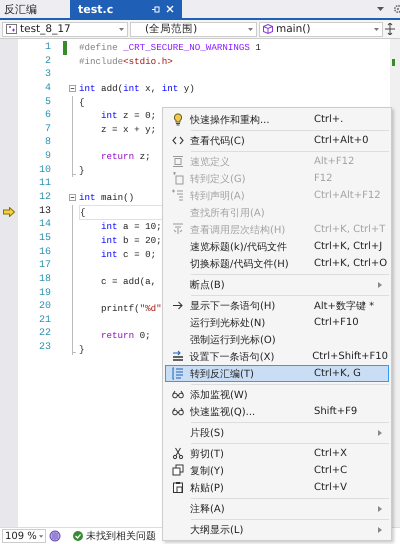  Describe the element at coordinates (126, 9) in the screenshot. I see `document-tab: test.c` at that location.